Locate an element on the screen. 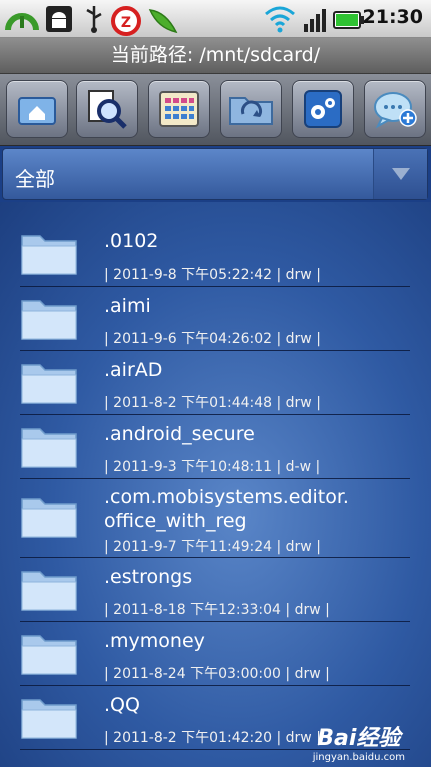 This screenshot has height=767, width=431. file-meta: | 2011-8-2 下午01:44:48 | drw | is located at coordinates (212, 403).